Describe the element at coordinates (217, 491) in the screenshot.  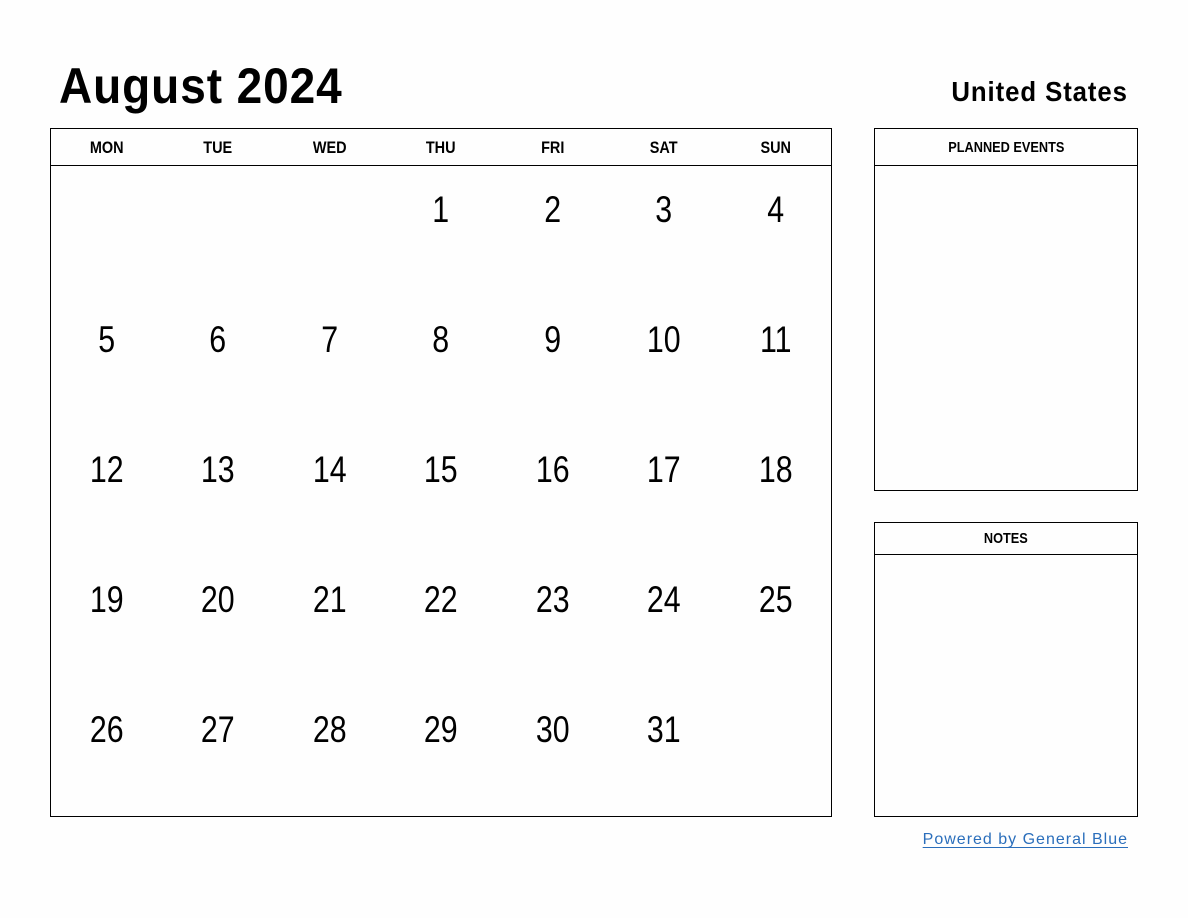
I see `day-cell: 13` at that location.